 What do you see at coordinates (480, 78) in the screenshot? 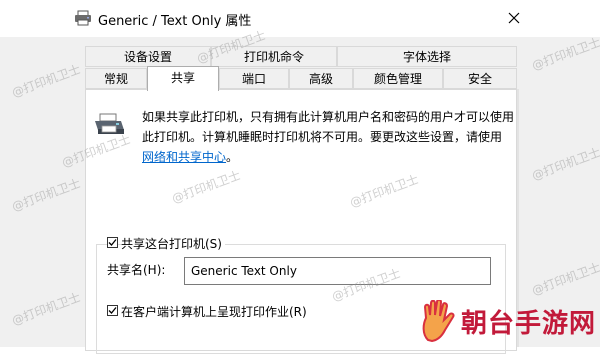
I see `tab-security: 安全` at bounding box center [480, 78].